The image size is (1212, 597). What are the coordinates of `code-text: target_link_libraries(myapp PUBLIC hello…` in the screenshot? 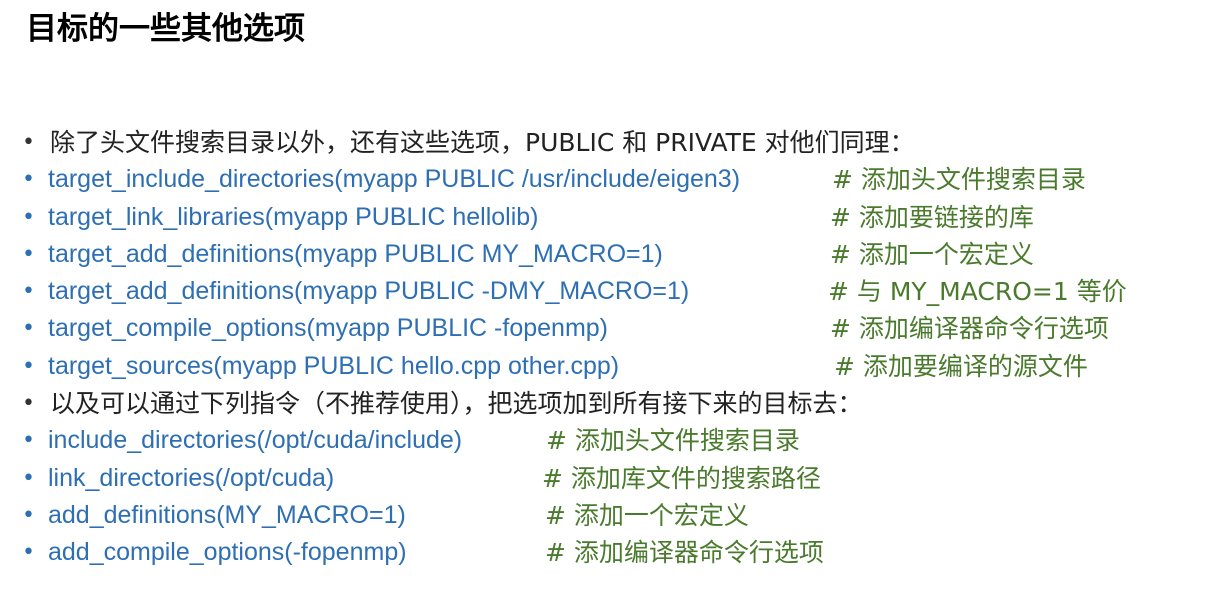 It's located at (293, 216).